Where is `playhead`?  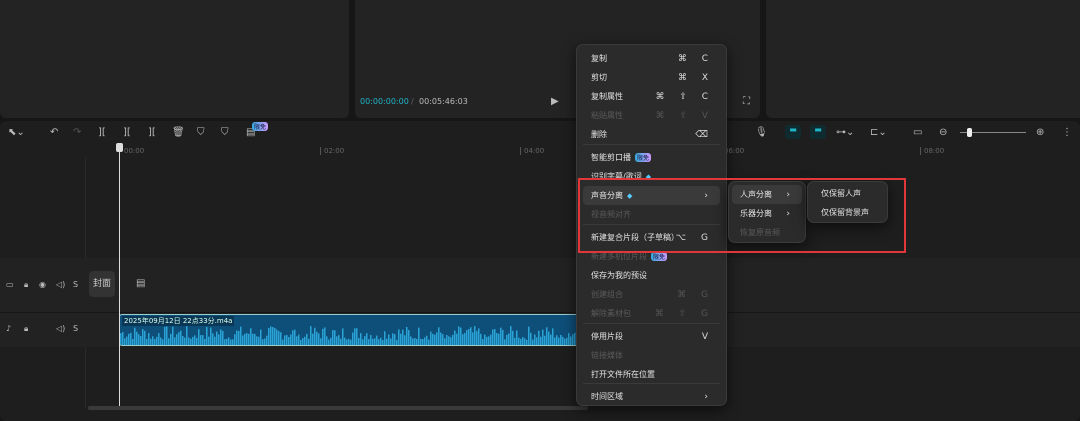
playhead is located at coordinates (119, 275).